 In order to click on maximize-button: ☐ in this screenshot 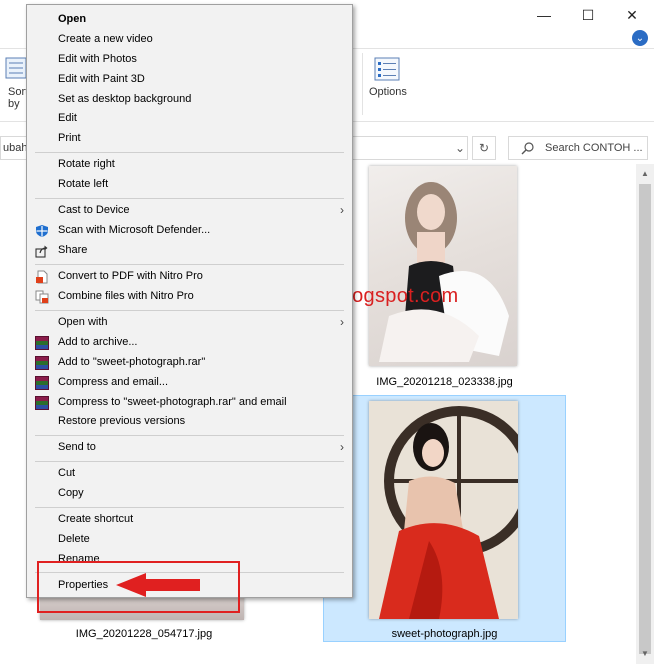, I will do `click(588, 15)`.